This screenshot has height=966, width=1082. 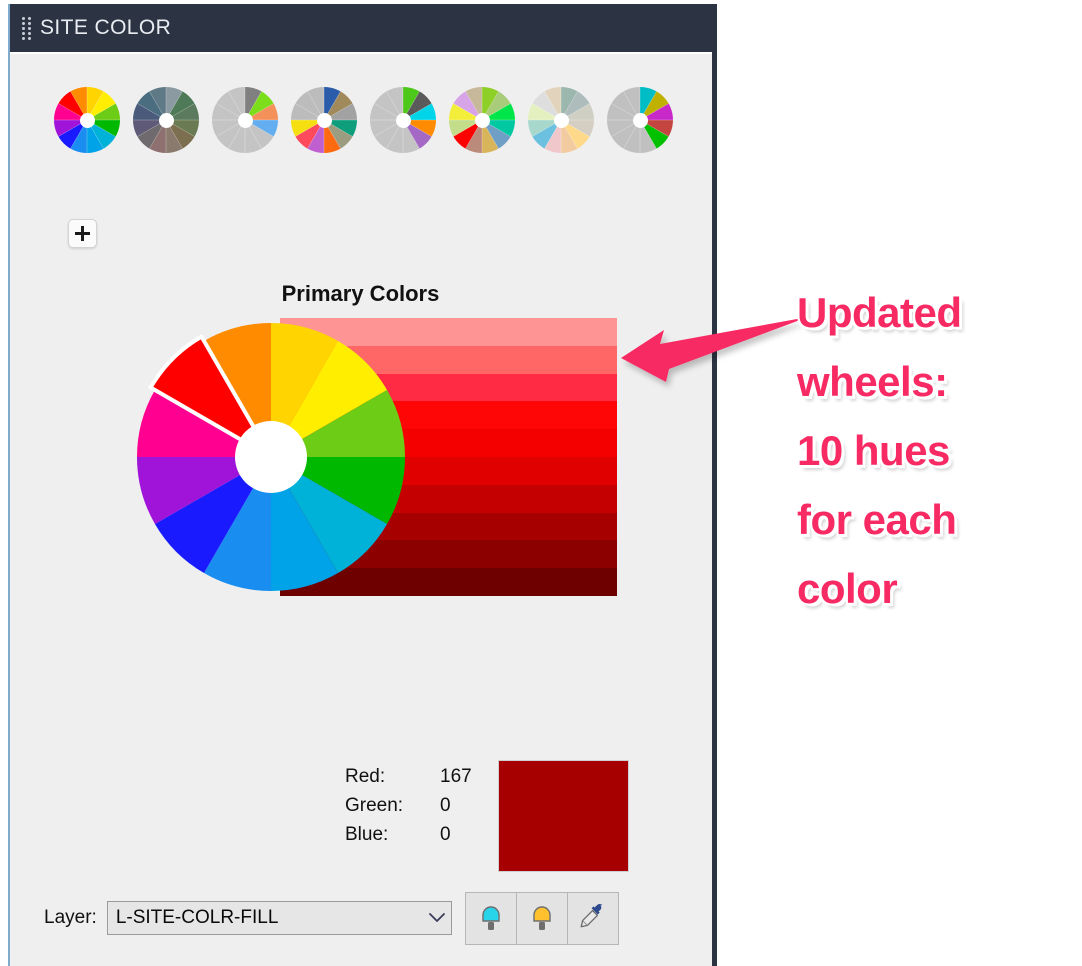 I want to click on light-bulb-amber-icon, so click(x=542, y=918).